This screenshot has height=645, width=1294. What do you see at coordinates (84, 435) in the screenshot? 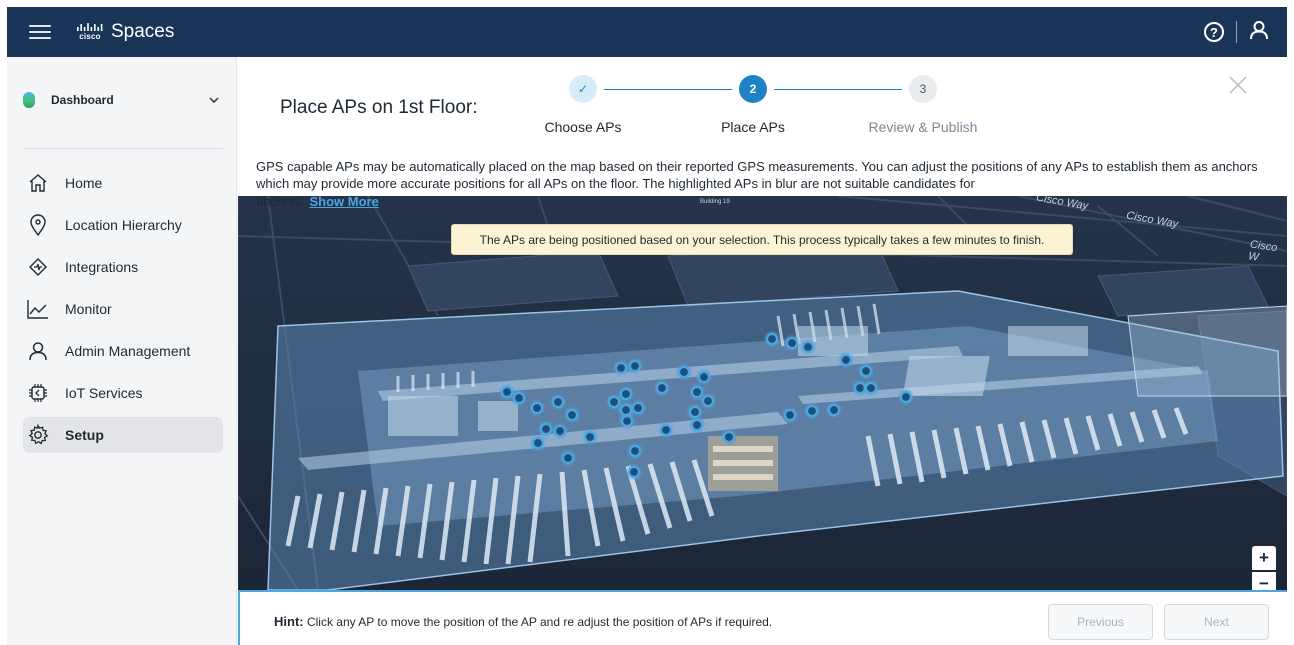
I see `sidebar-item-label: Setup` at bounding box center [84, 435].